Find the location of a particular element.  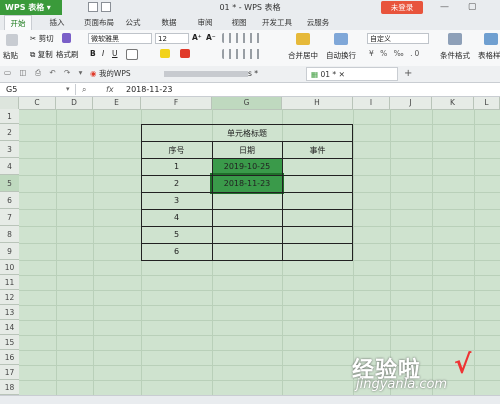

quick-toolbar-icons: ▭ ◫ ⎙ ↶ ↷ ▾ is located at coordinates (44, 73).